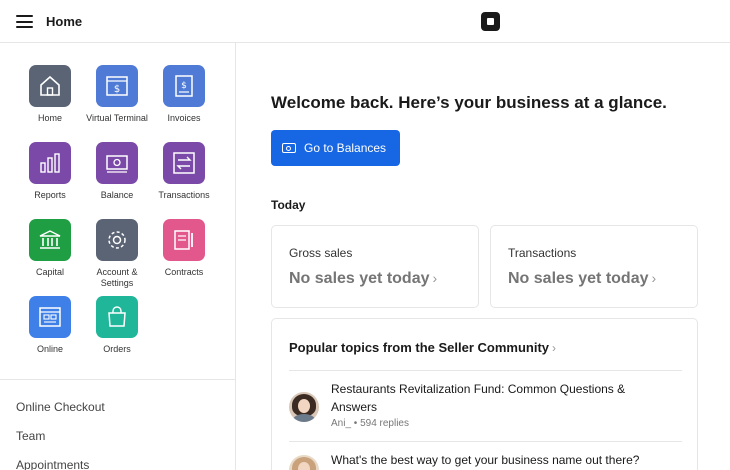 The image size is (730, 470). What do you see at coordinates (117, 195) in the screenshot?
I see `app-label: Balance` at bounding box center [117, 195].